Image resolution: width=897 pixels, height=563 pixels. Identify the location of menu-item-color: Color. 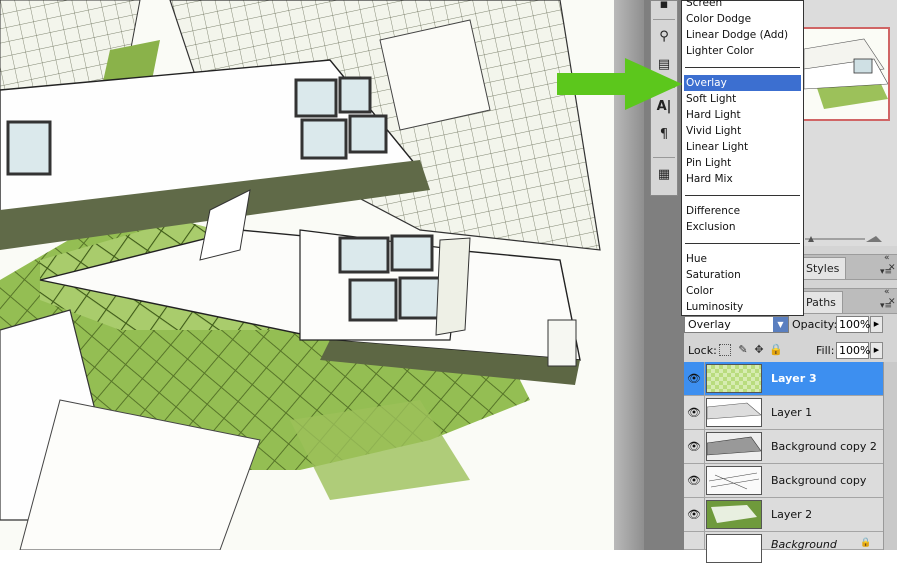
(742, 291).